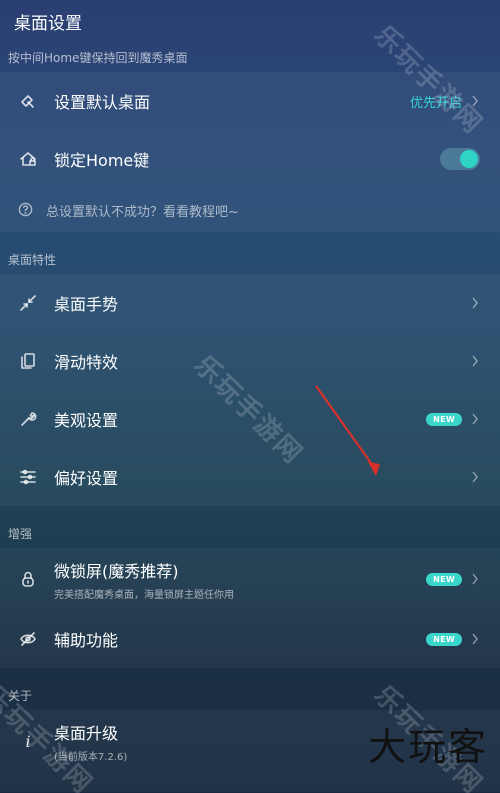 The height and width of the screenshot is (793, 500). I want to click on section-header-features: 桌面特性, so click(32, 259).